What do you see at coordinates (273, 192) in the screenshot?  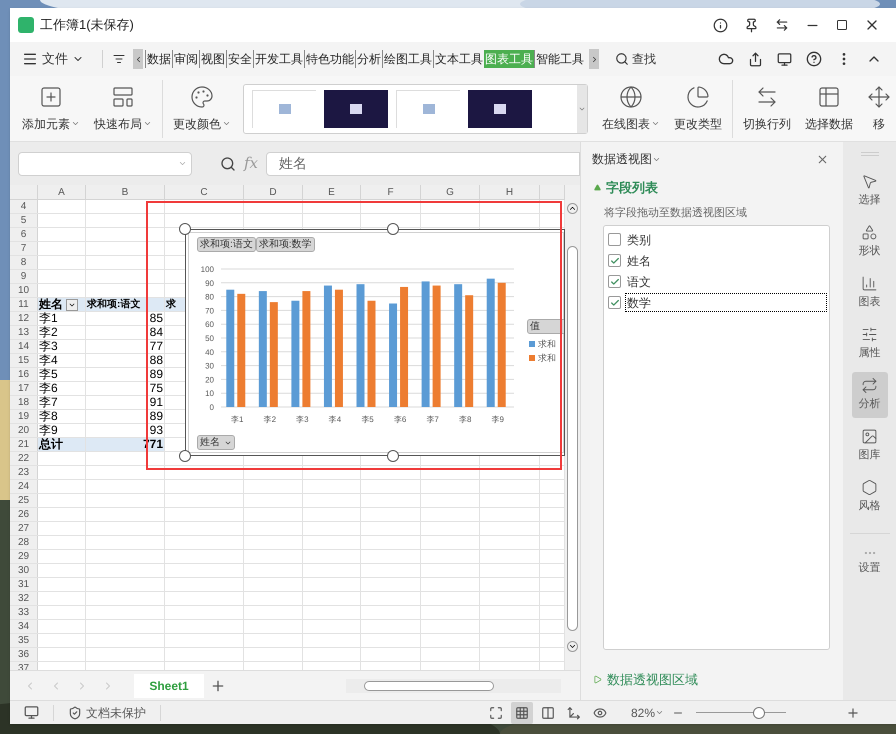 I see `column-header: D` at bounding box center [273, 192].